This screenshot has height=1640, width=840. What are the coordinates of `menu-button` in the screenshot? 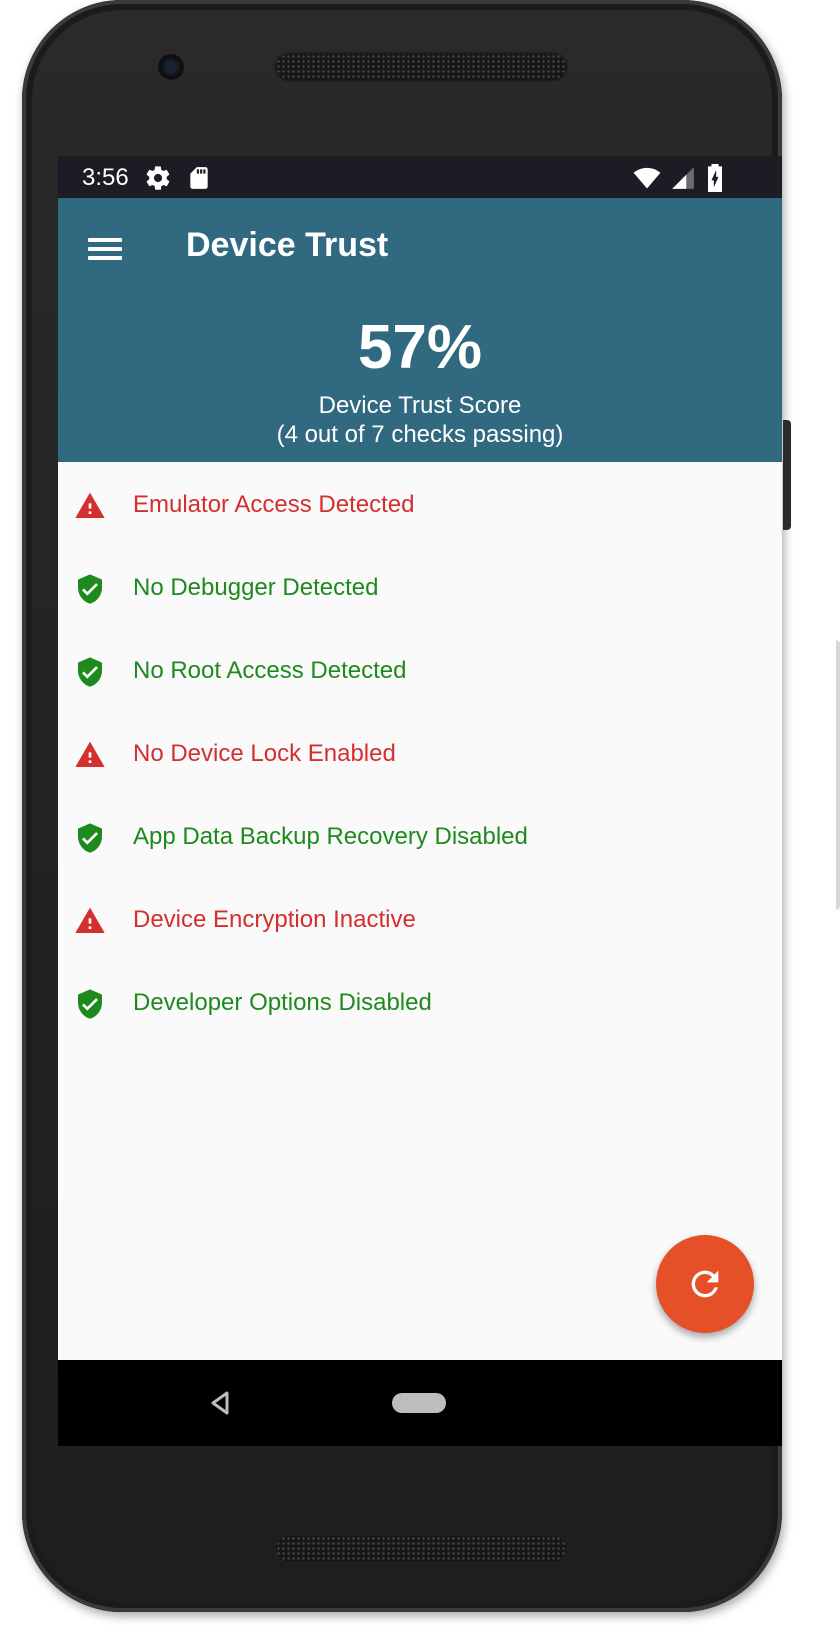 It's located at (105, 249).